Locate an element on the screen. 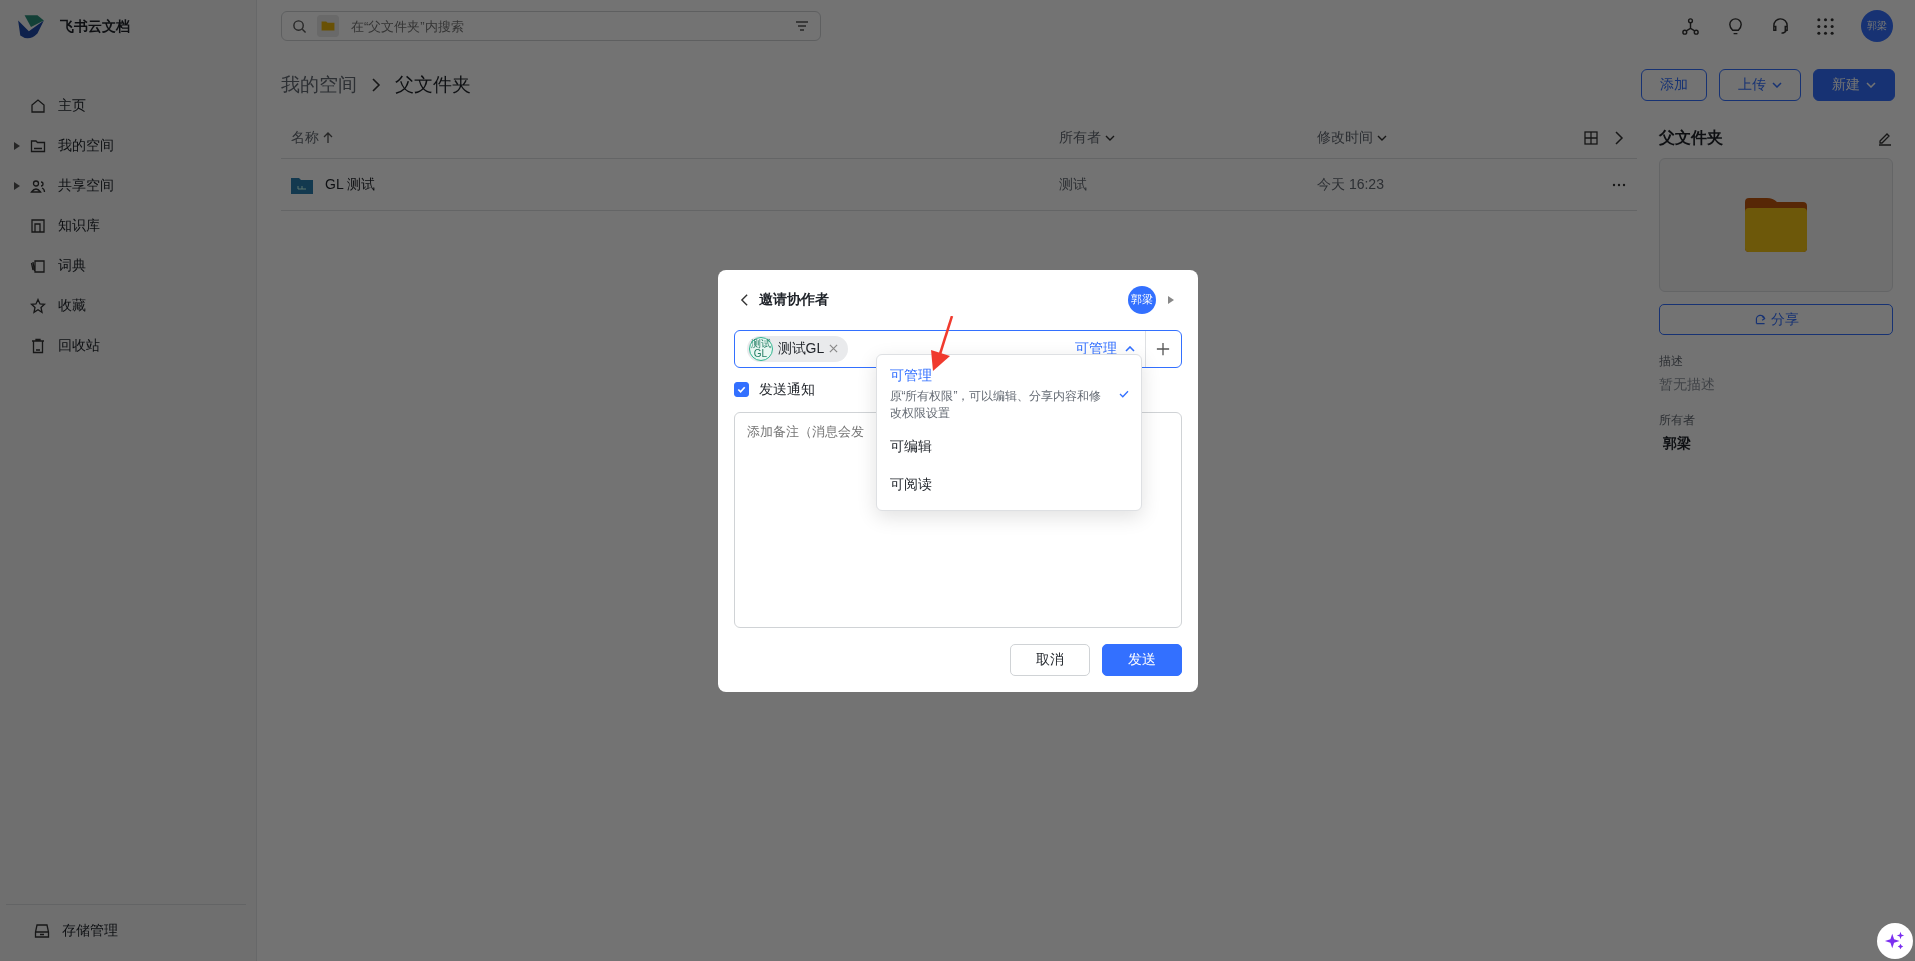 This screenshot has height=961, width=1915. column-header: 所有者 is located at coordinates (1080, 138).